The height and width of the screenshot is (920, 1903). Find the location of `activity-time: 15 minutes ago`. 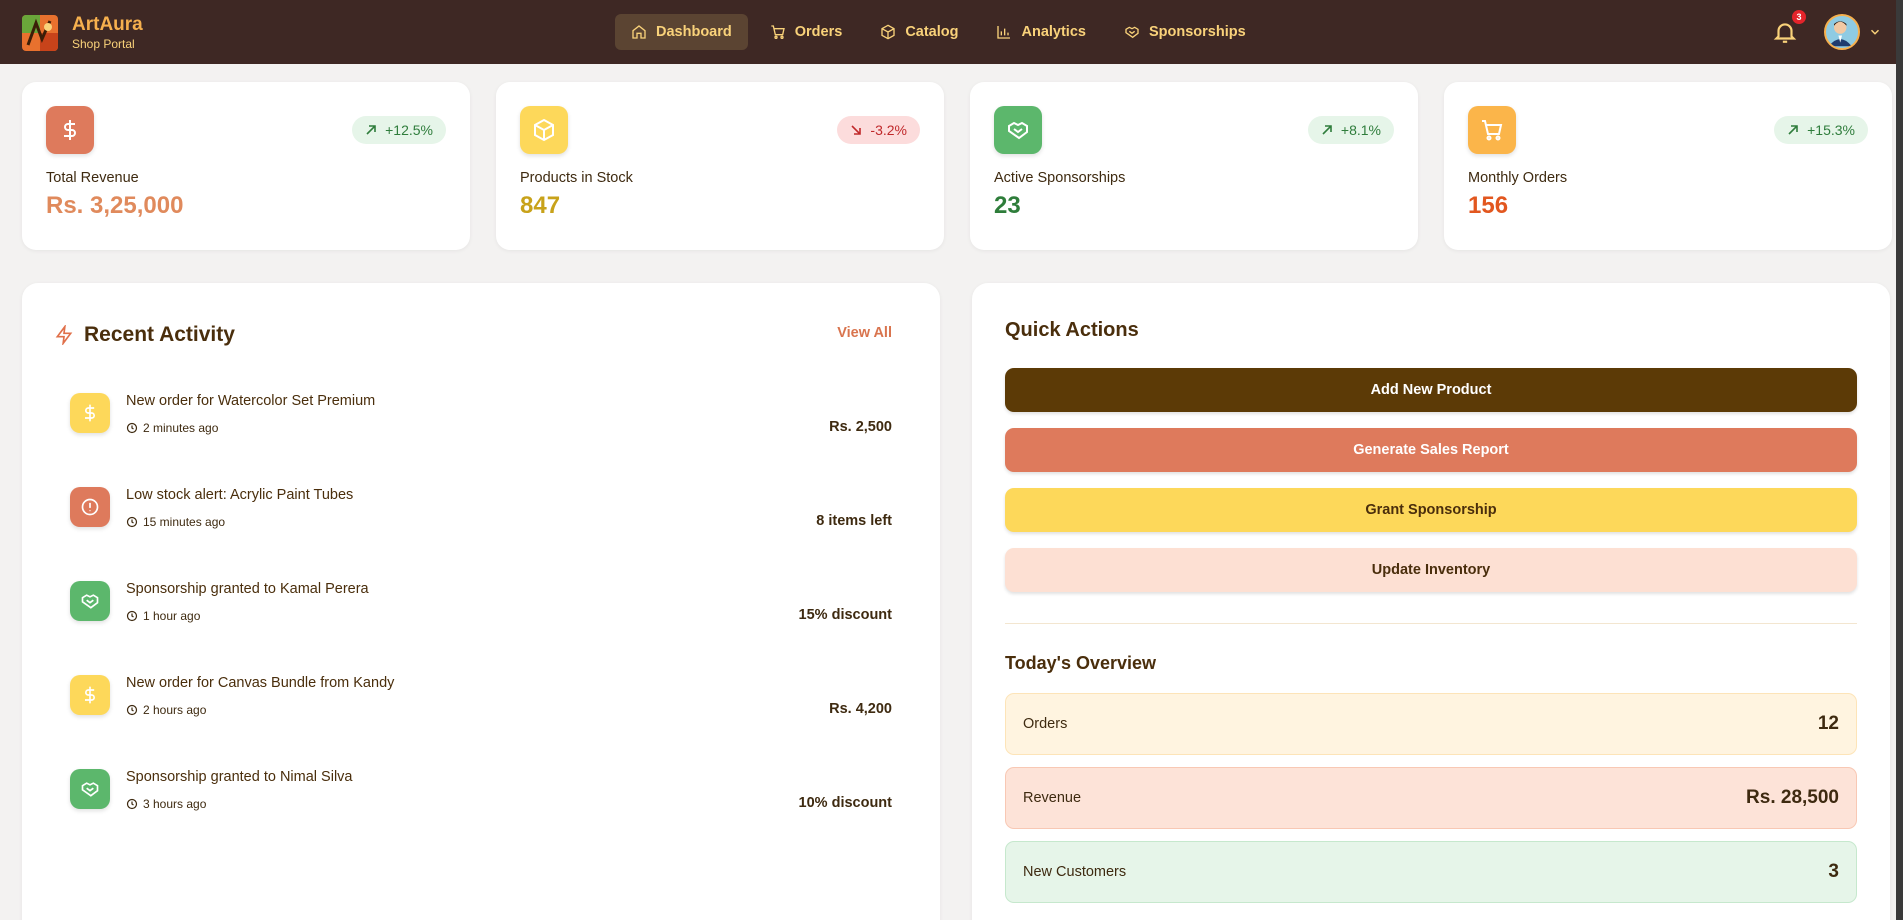

activity-time: 15 minutes ago is located at coordinates (175, 522).